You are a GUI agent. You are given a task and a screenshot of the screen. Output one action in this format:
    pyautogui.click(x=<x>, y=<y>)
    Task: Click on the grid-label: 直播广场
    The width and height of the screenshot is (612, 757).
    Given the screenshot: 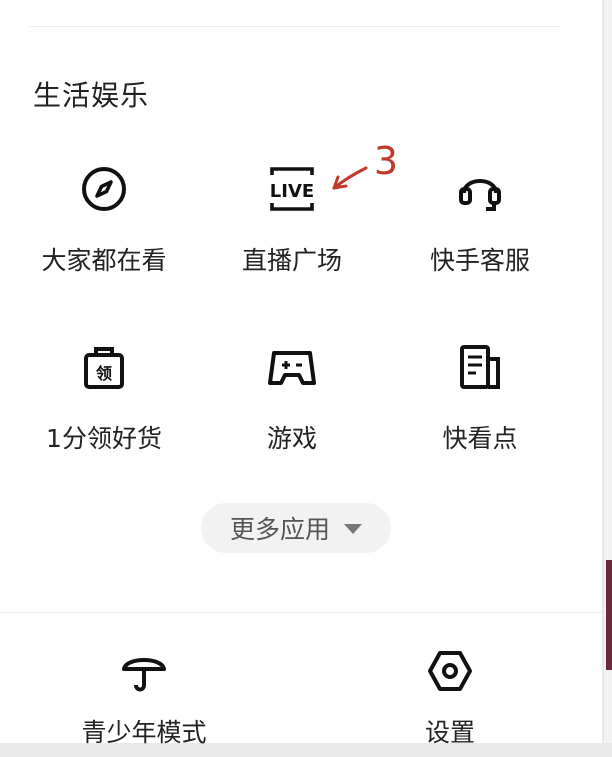 What is the action you would take?
    pyautogui.click(x=291, y=260)
    